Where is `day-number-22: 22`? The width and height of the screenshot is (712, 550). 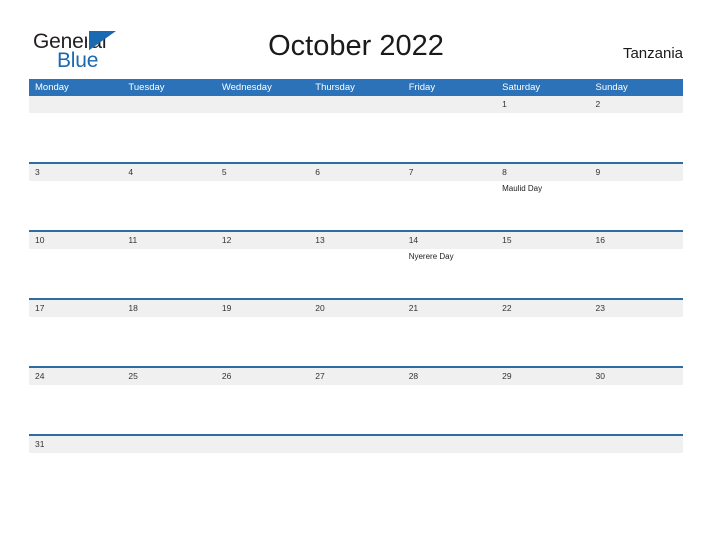 day-number-22: 22 is located at coordinates (542, 308).